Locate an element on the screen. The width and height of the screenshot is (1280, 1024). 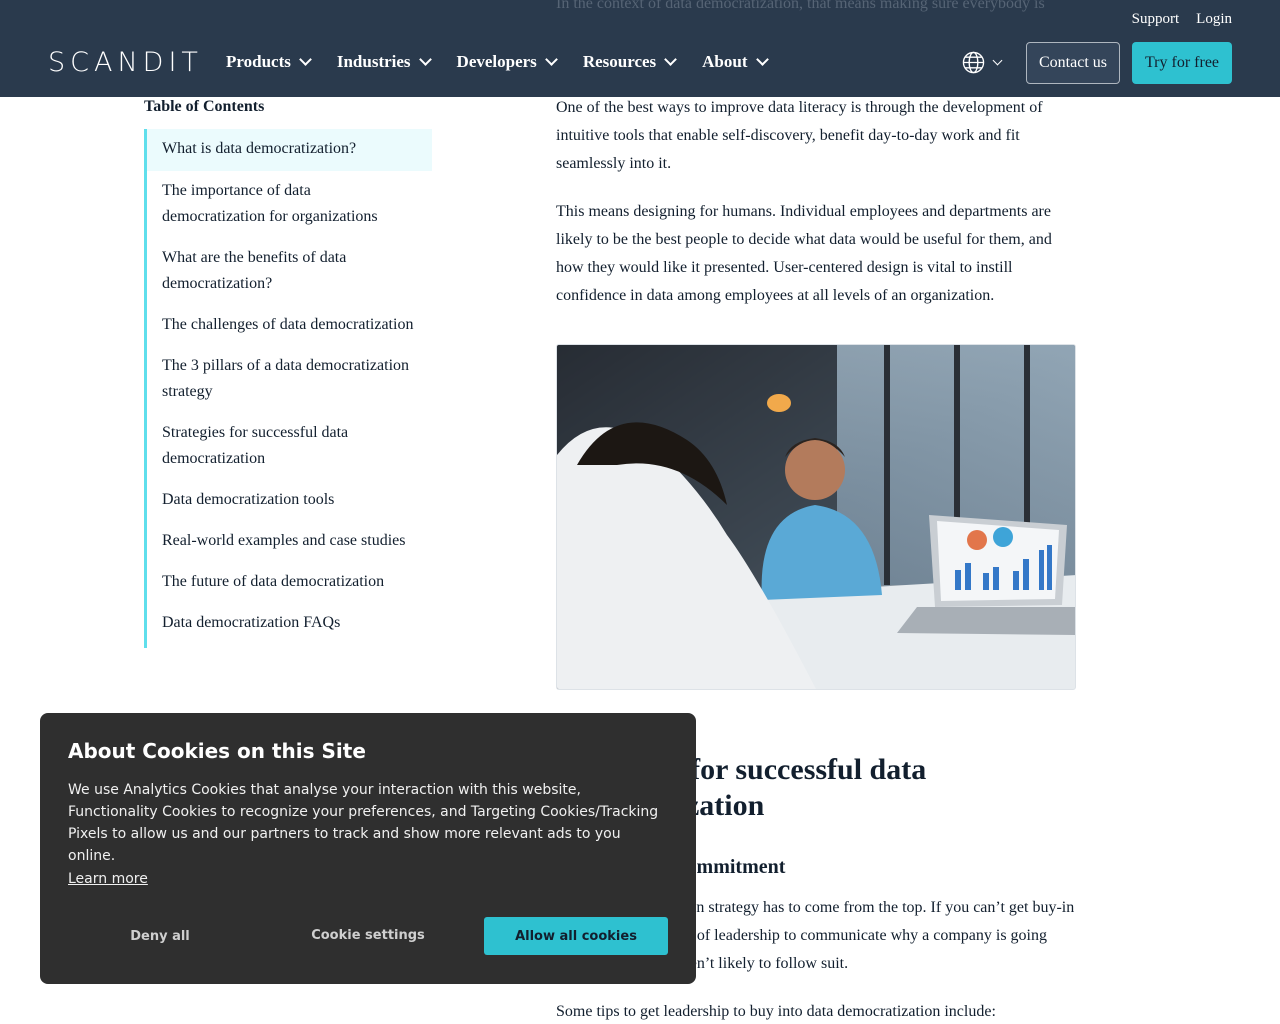
toc-item-challenges: The challenges of data democratization is located at coordinates (289, 325).